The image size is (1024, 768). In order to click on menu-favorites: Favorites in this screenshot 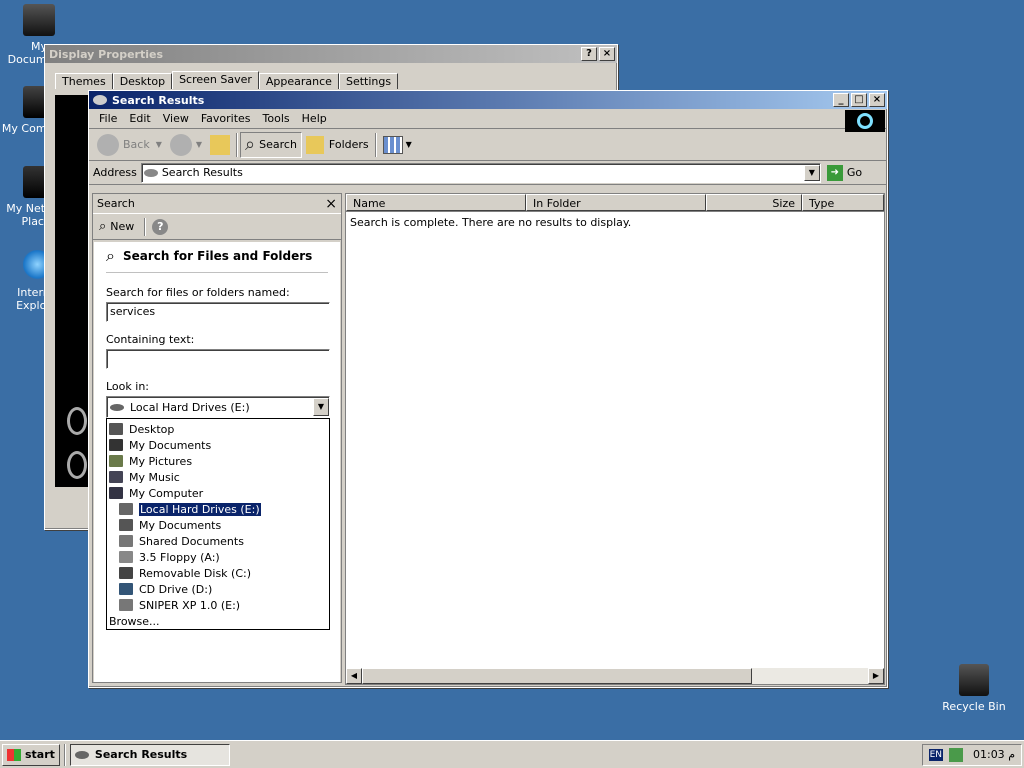, I will do `click(226, 118)`.